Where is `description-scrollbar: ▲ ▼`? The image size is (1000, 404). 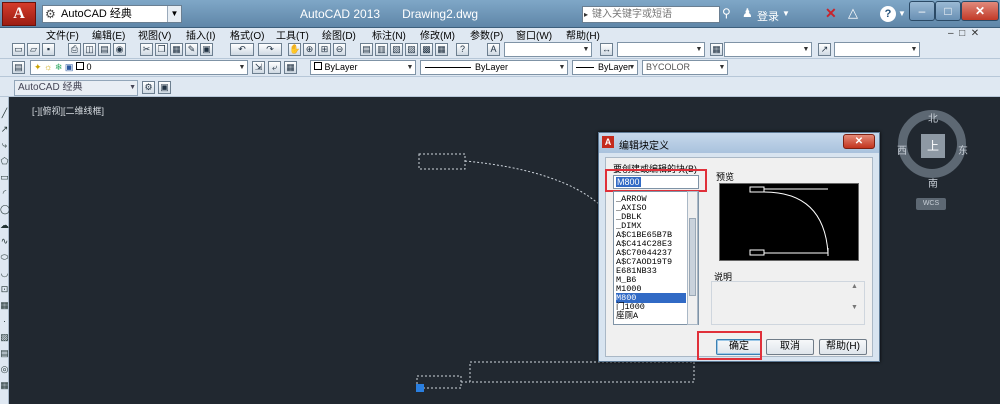 description-scrollbar: ▲ ▼ is located at coordinates (857, 303).